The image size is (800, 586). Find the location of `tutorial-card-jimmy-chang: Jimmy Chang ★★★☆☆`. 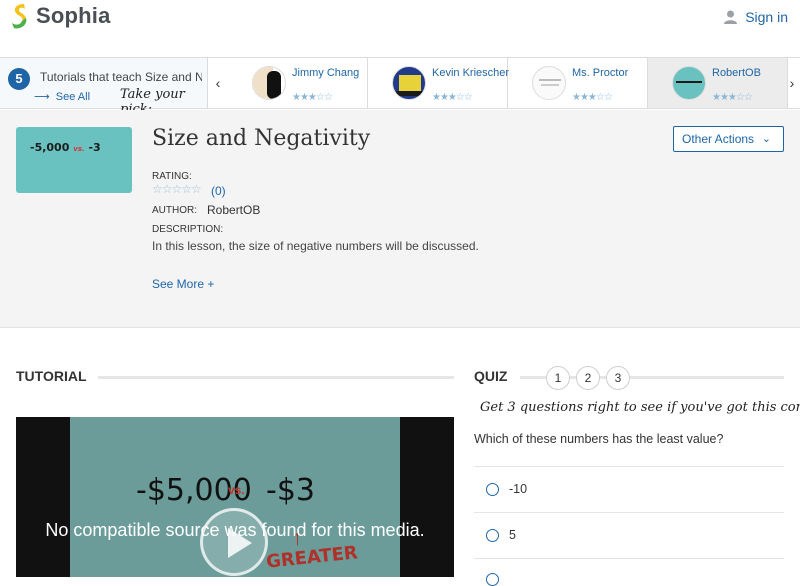

tutorial-card-jimmy-chang: Jimmy Chang ★★★☆☆ is located at coordinates (298, 83).